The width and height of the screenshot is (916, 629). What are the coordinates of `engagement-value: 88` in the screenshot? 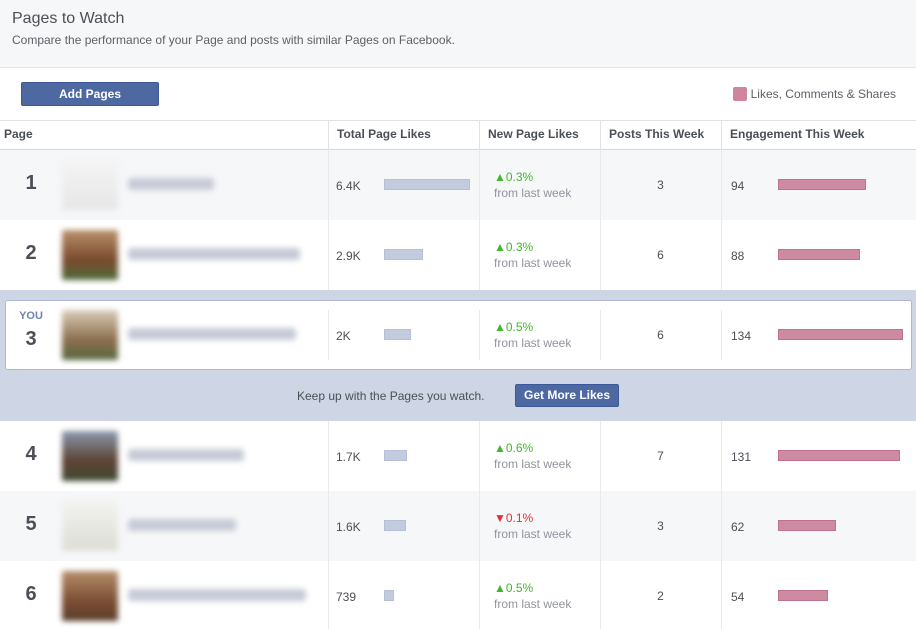 It's located at (738, 256).